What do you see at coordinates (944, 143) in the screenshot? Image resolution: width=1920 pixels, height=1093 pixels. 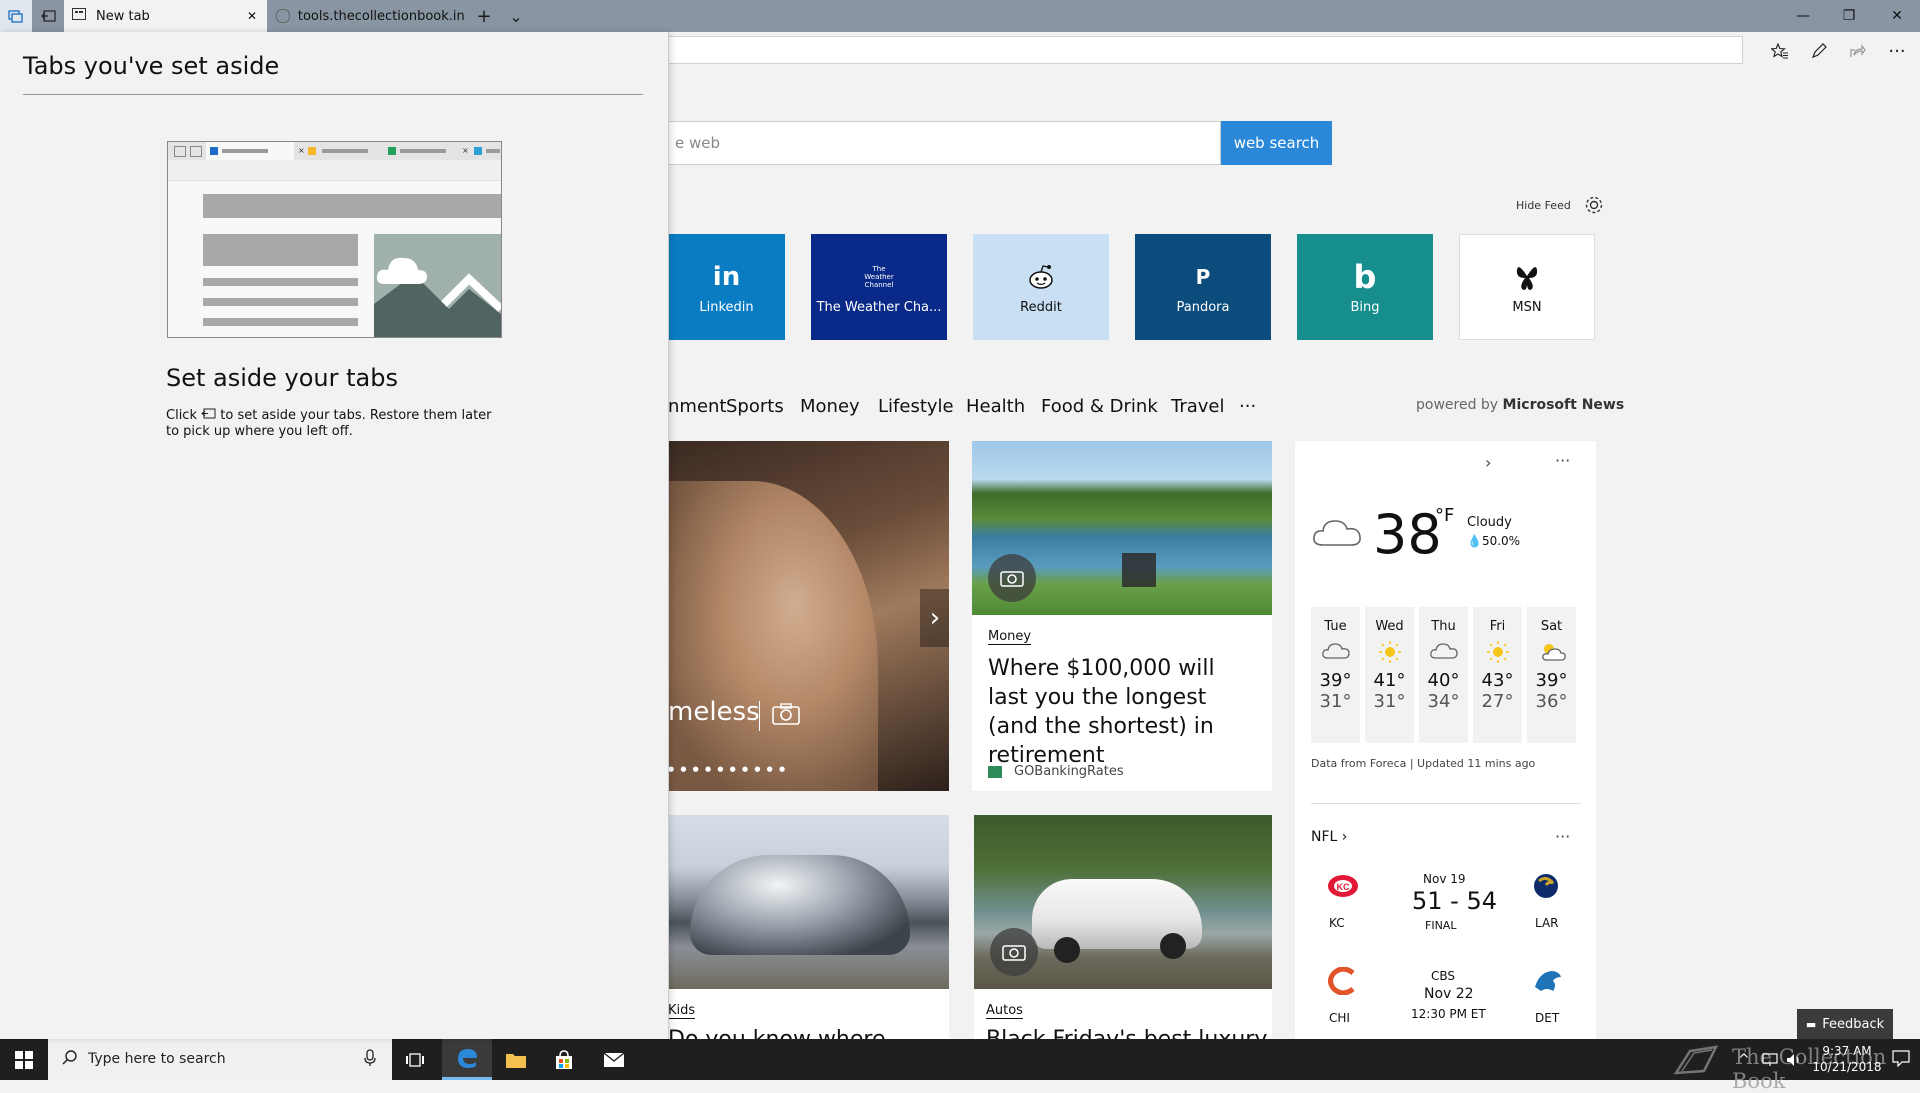 I see `search-input: e web` at bounding box center [944, 143].